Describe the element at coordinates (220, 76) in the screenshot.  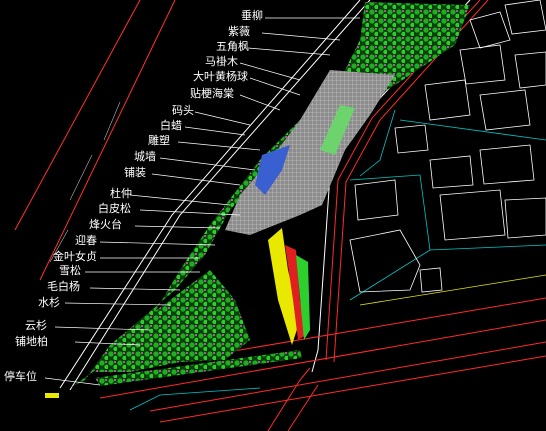
I see `label-dayehuangyangqiu: 大叶黄杨球` at that location.